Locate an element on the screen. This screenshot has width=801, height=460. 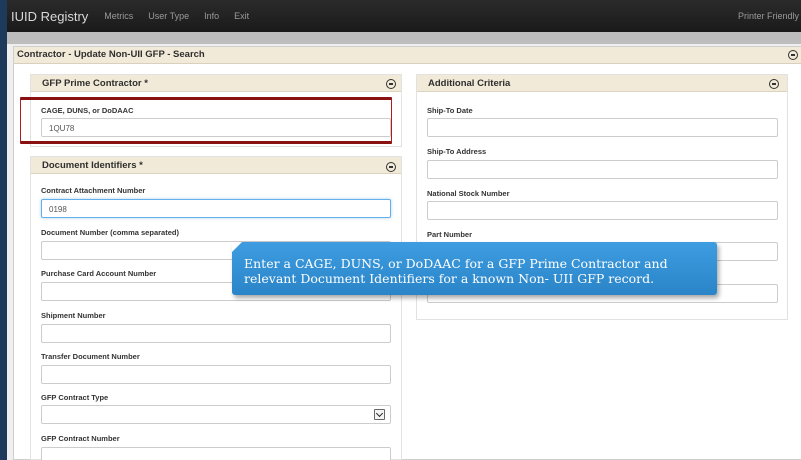
document-identifiers-header: Document Identifiers * is located at coordinates (216, 165).